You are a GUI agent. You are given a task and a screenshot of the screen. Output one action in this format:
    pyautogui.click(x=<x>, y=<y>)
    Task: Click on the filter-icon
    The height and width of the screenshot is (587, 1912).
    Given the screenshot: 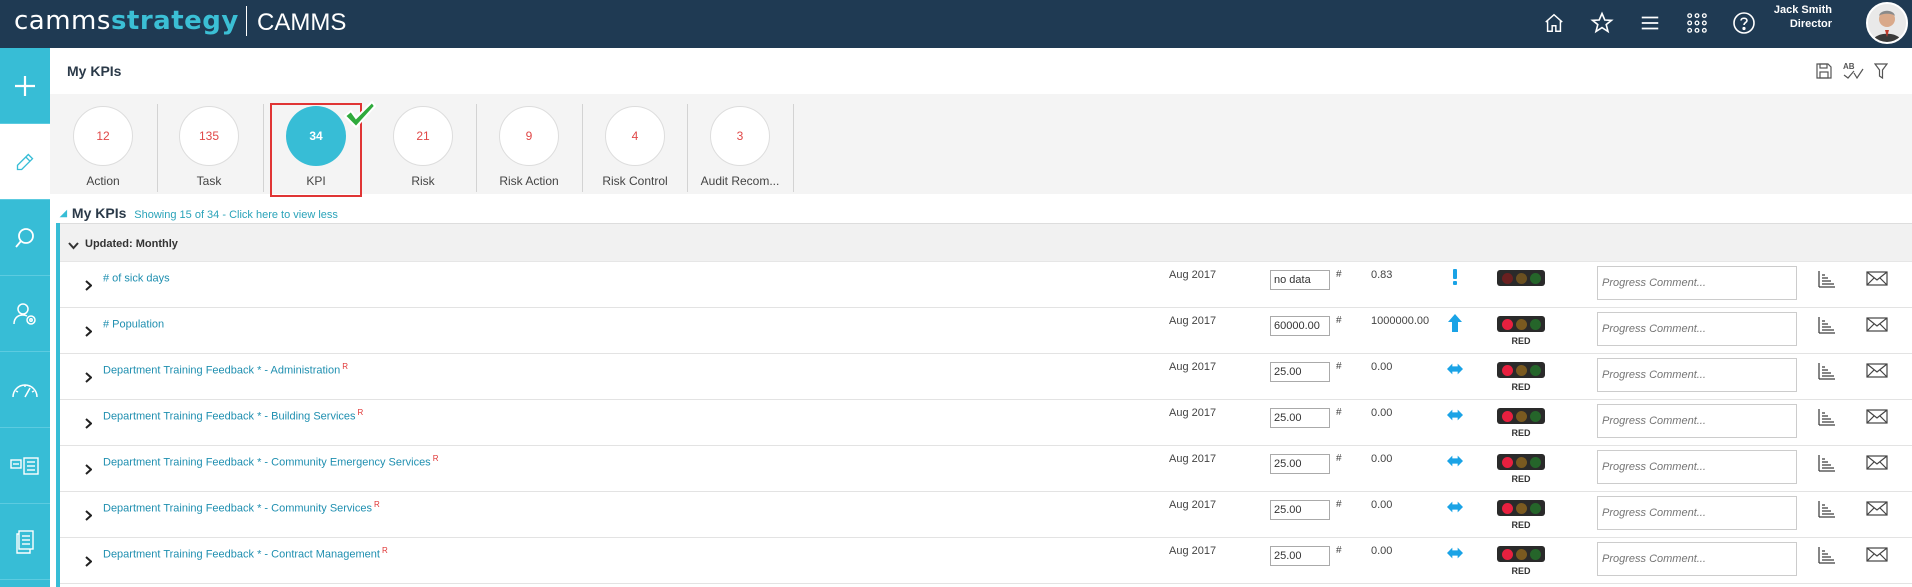 What is the action you would take?
    pyautogui.click(x=1881, y=71)
    